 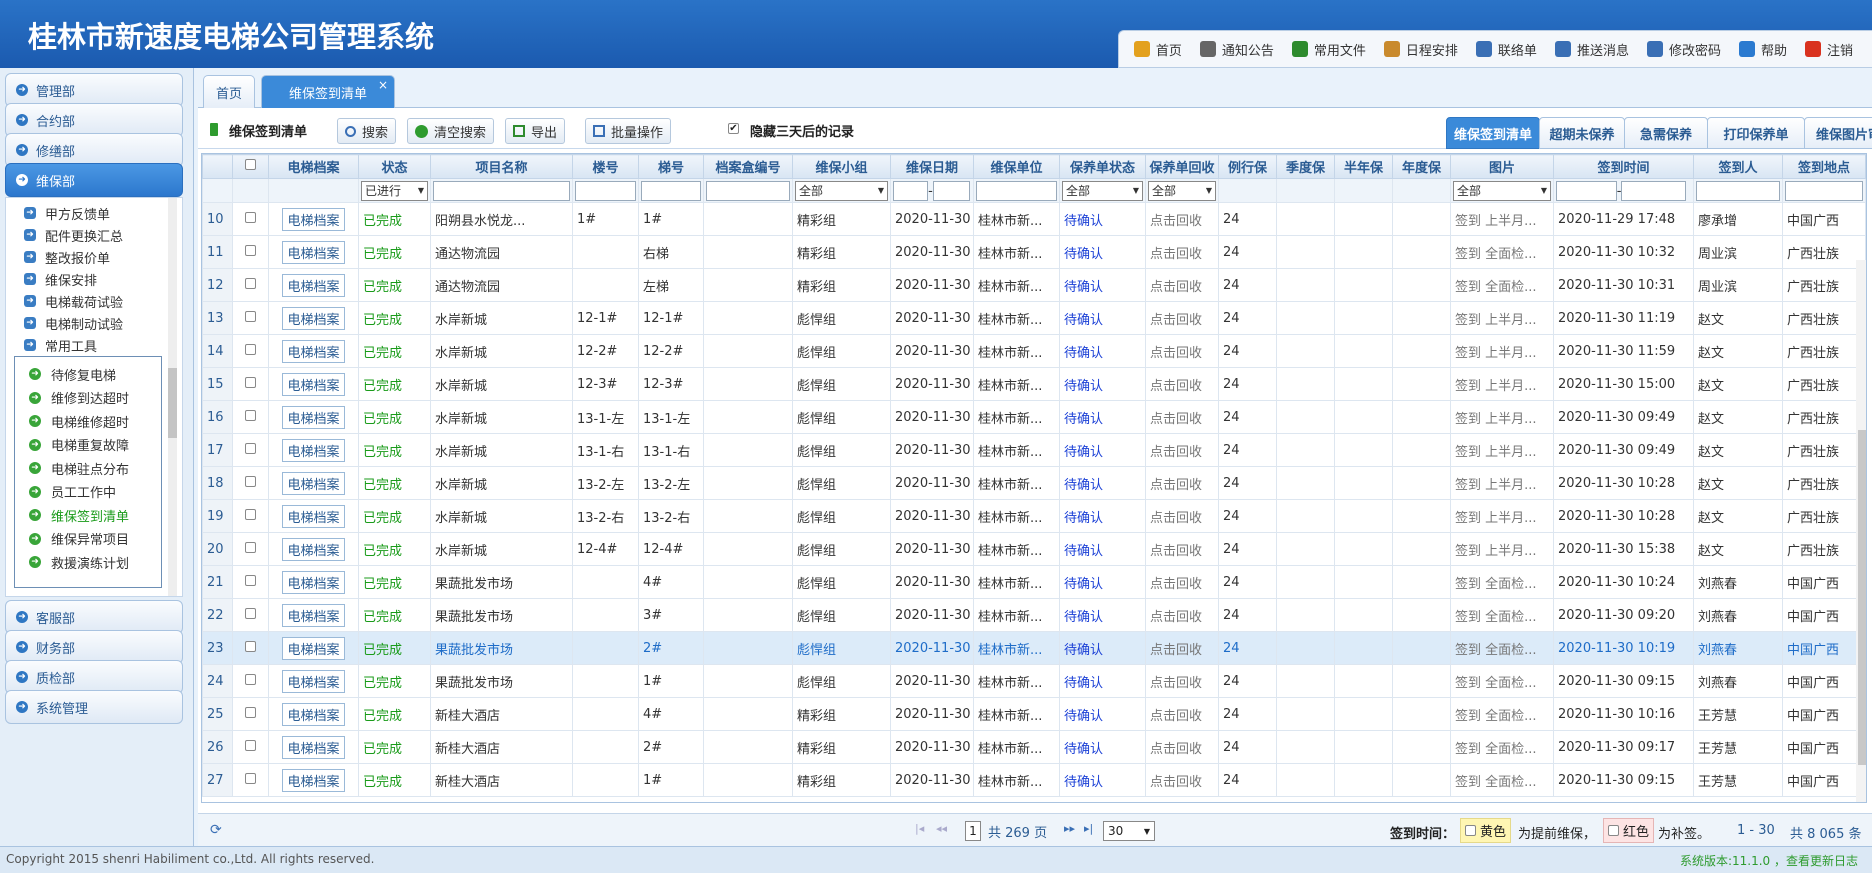 What do you see at coordinates (1236, 49) in the screenshot?
I see `topnav-item-1: 通知公告` at bounding box center [1236, 49].